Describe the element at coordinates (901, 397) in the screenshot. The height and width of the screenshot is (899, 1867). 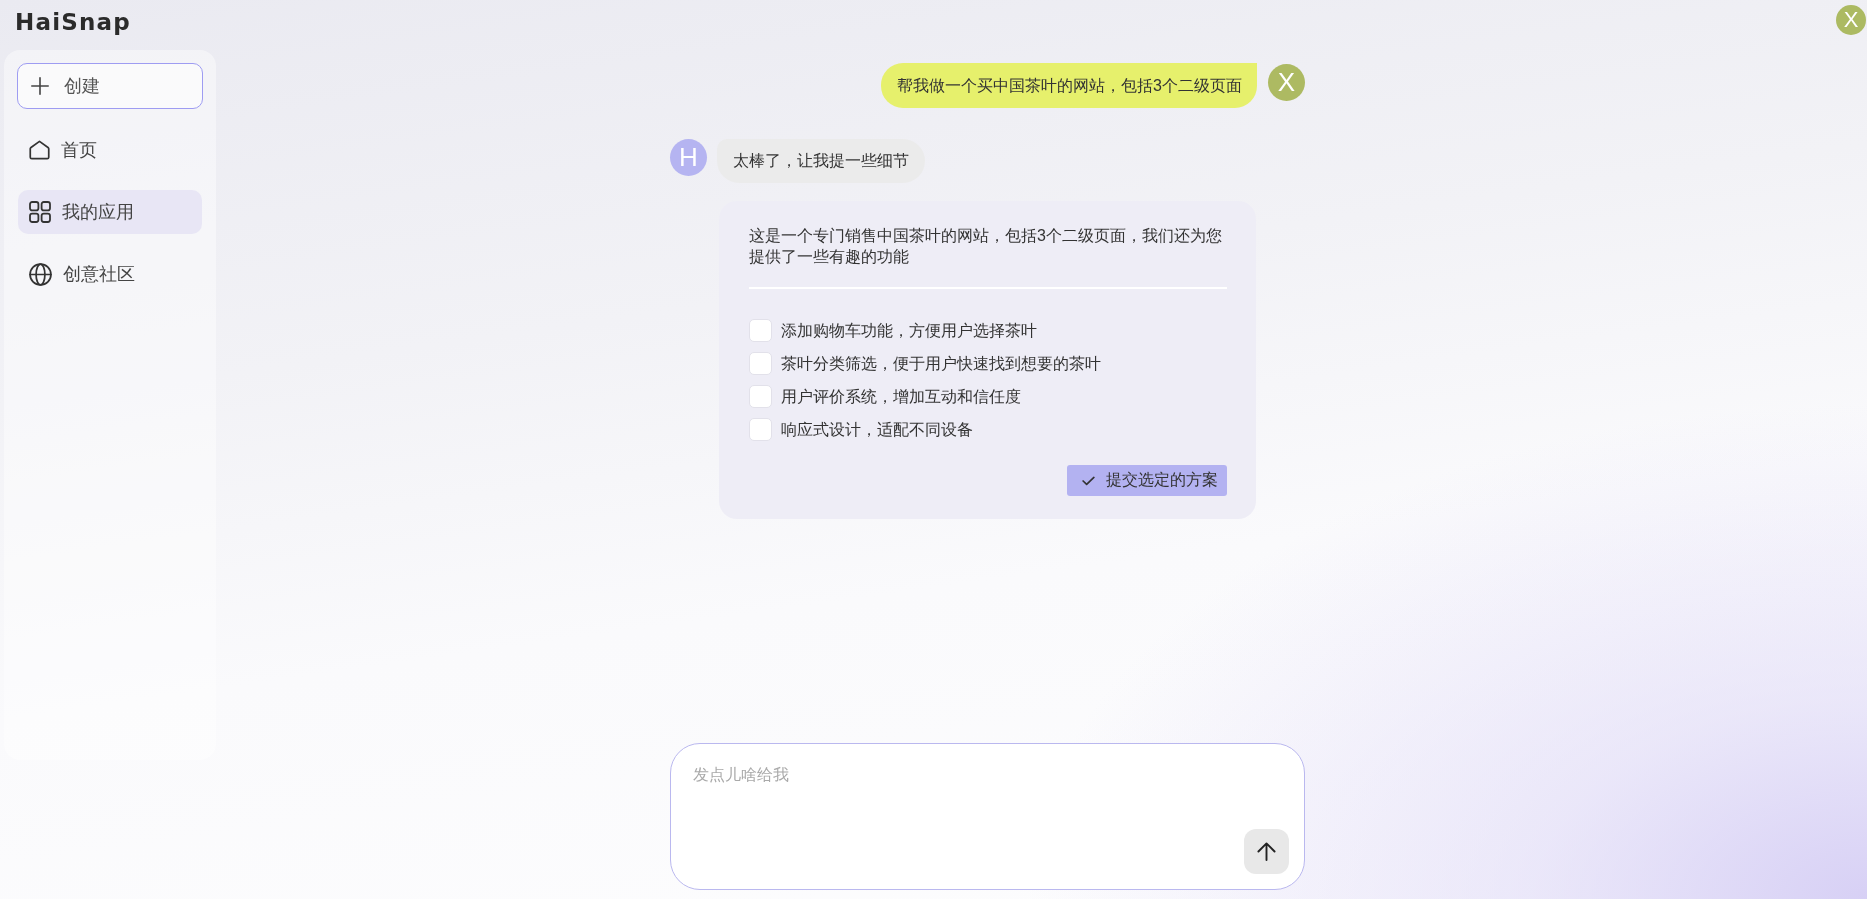
I see `option-label: 用户评价系统，增加互动和信任度` at that location.